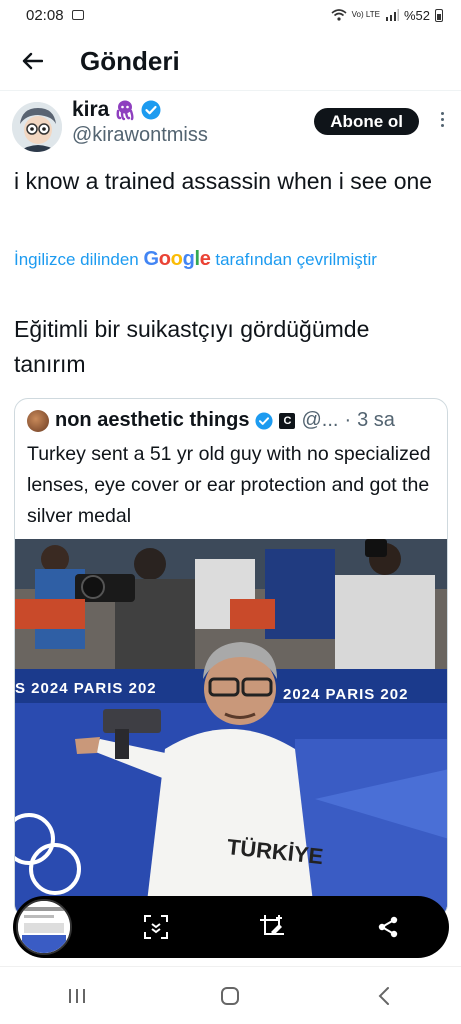  I want to click on chevron-left-icon, so click(384, 995).